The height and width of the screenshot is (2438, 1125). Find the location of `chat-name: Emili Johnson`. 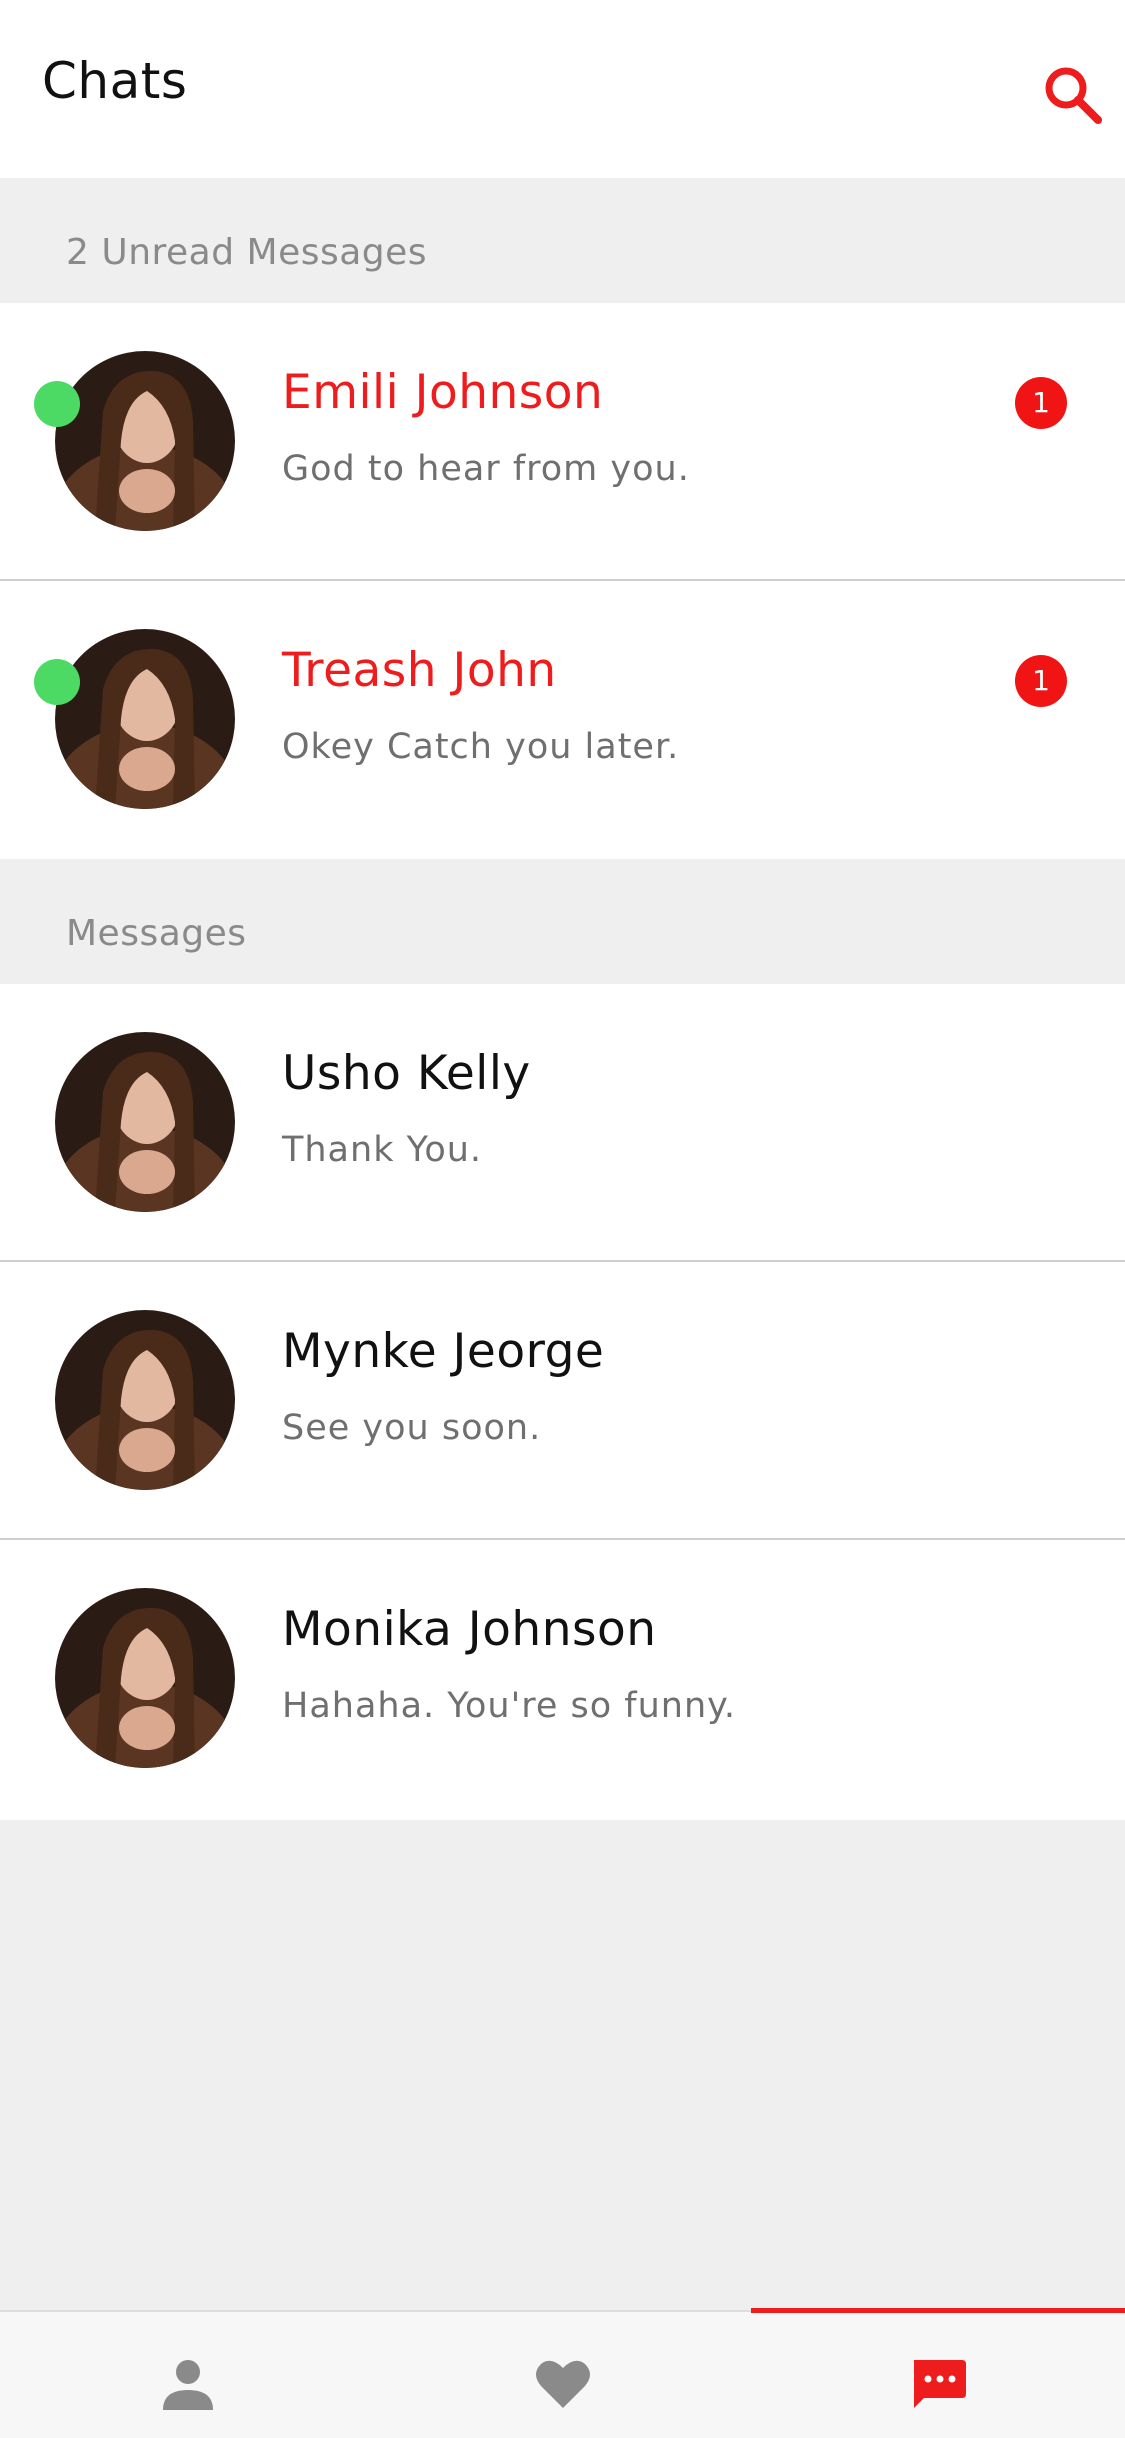

chat-name: Emili Johnson is located at coordinates (443, 392).